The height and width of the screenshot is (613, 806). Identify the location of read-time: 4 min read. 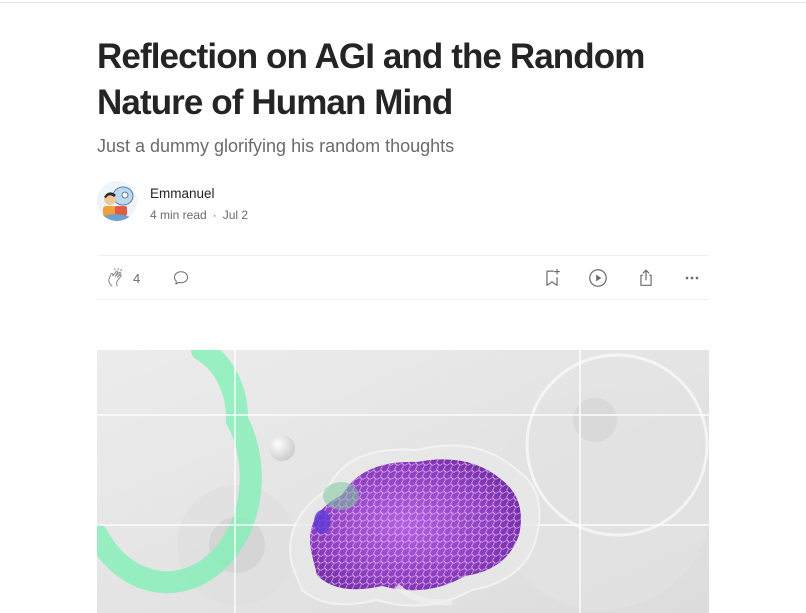
(178, 215).